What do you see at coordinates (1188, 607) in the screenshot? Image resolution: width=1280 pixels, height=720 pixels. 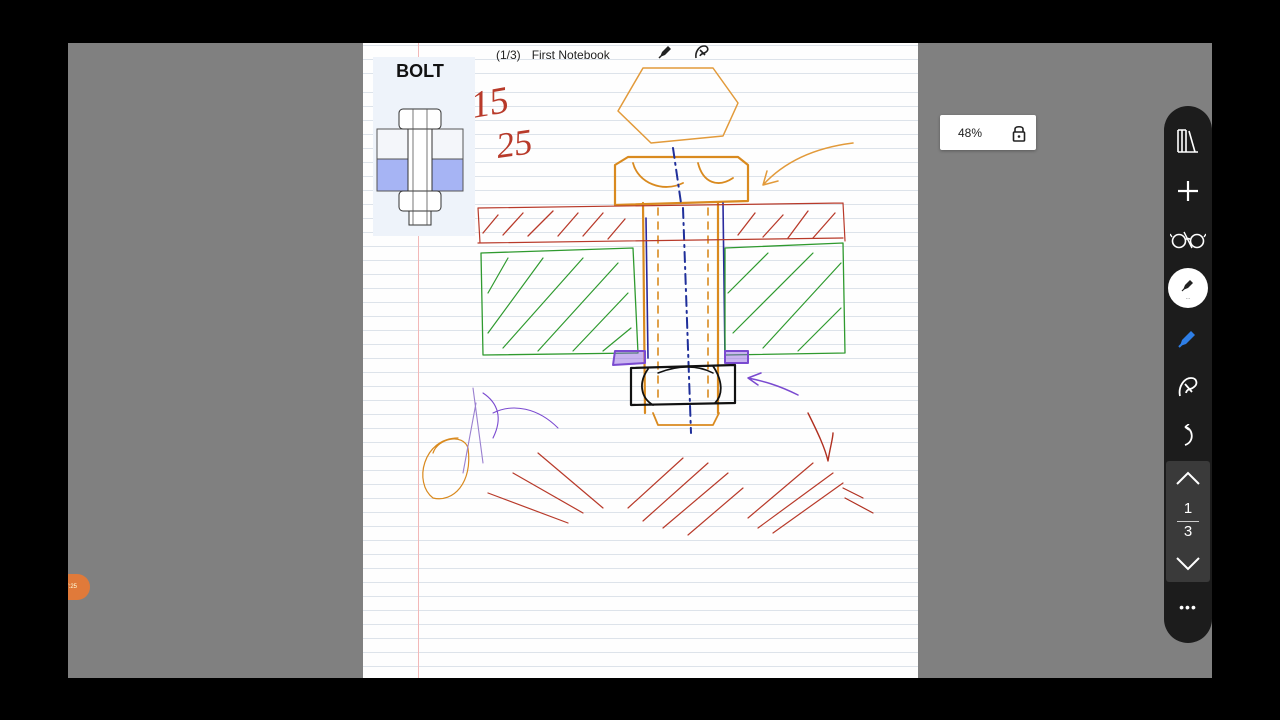 I see `more-button: •••` at bounding box center [1188, 607].